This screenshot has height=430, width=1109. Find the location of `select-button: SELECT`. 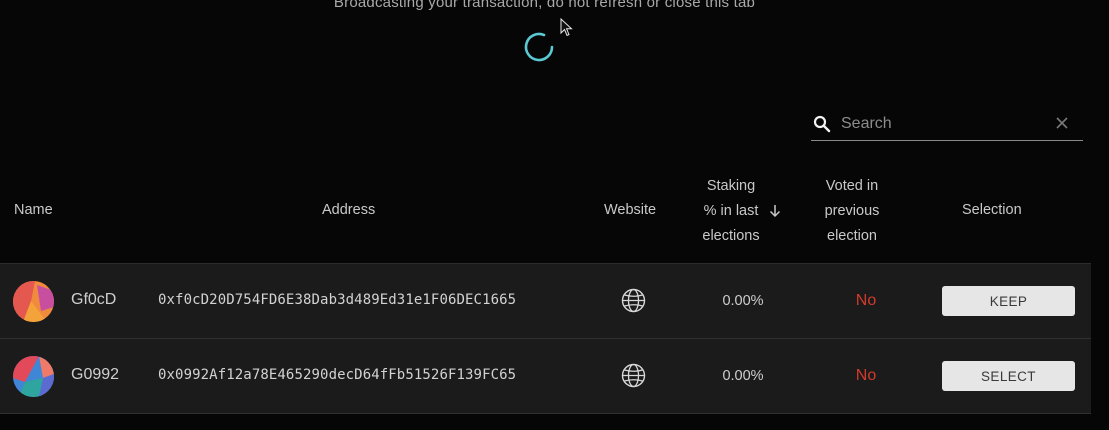

select-button: SELECT is located at coordinates (1008, 376).